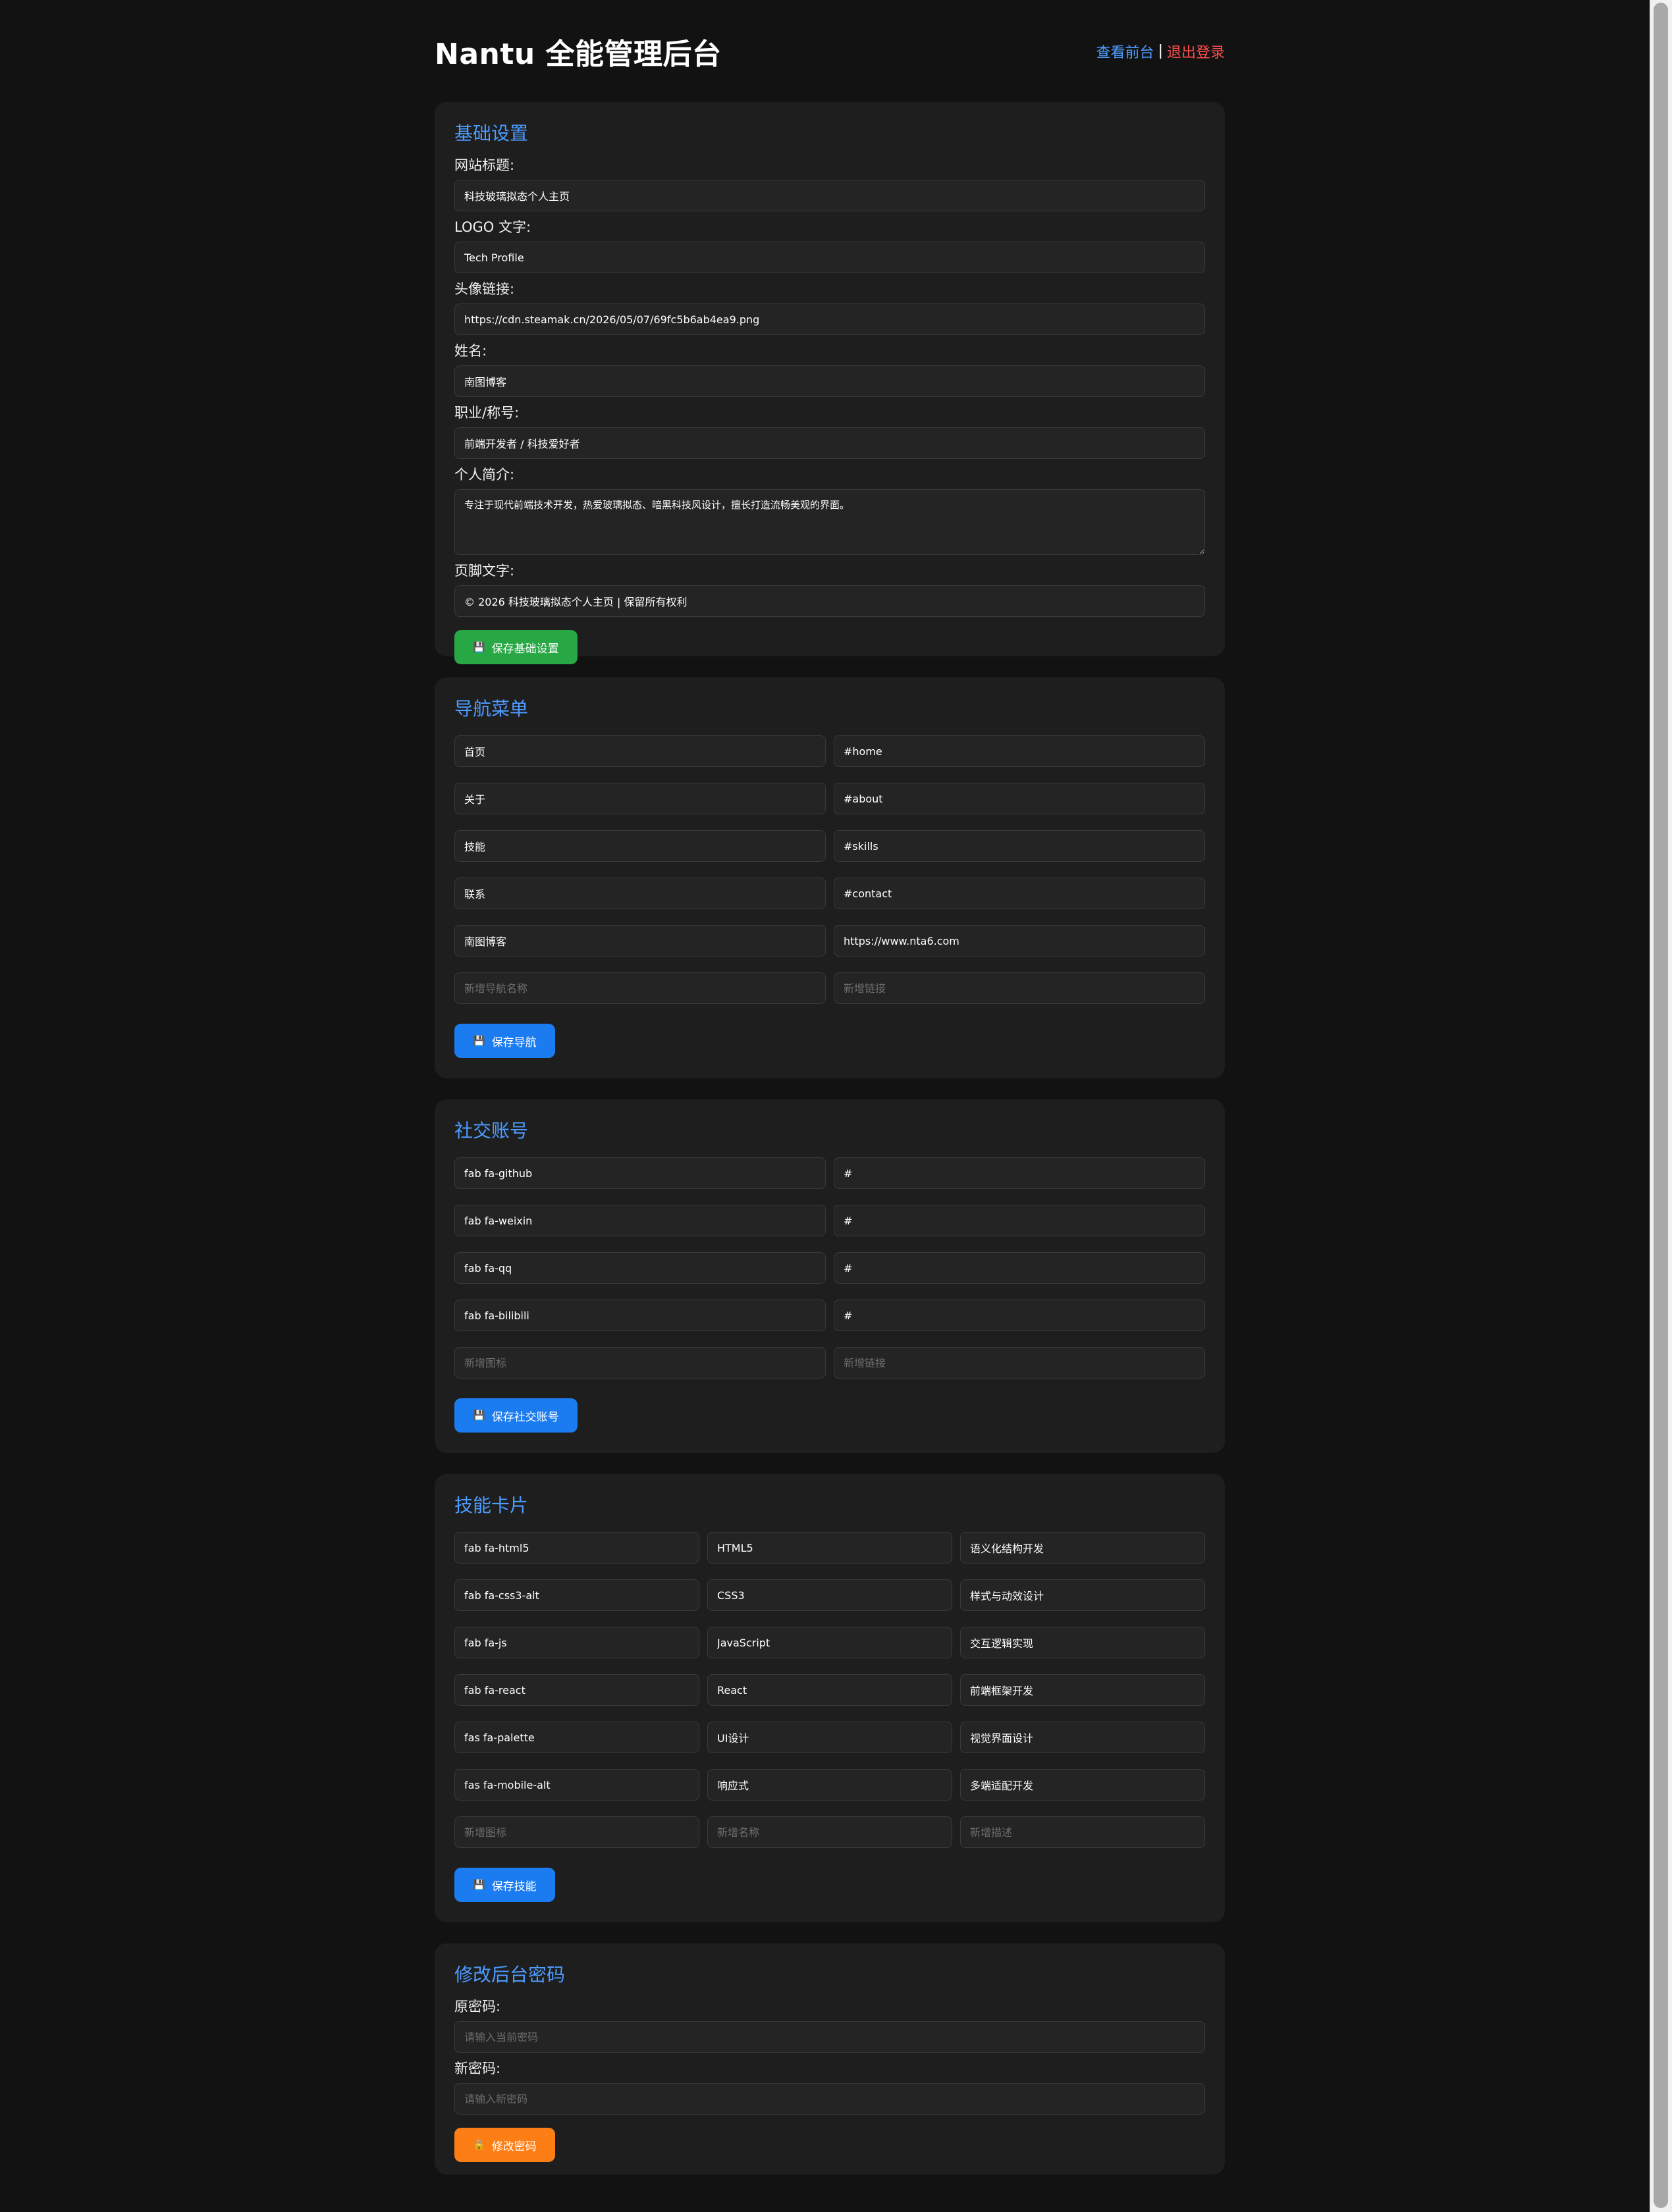 Image resolution: width=1672 pixels, height=2212 pixels. I want to click on name-field: 姓名:, so click(830, 368).